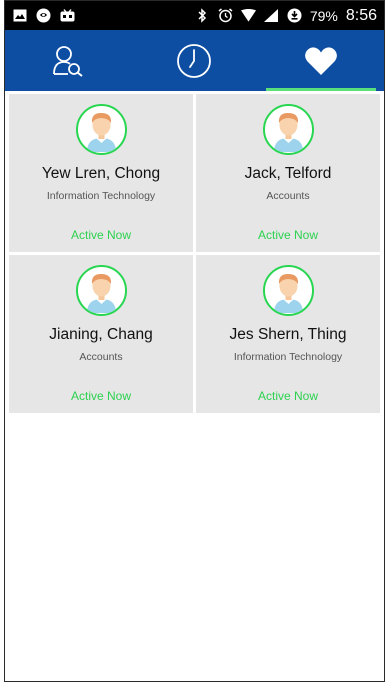  I want to click on signal-icon, so click(271, 15).